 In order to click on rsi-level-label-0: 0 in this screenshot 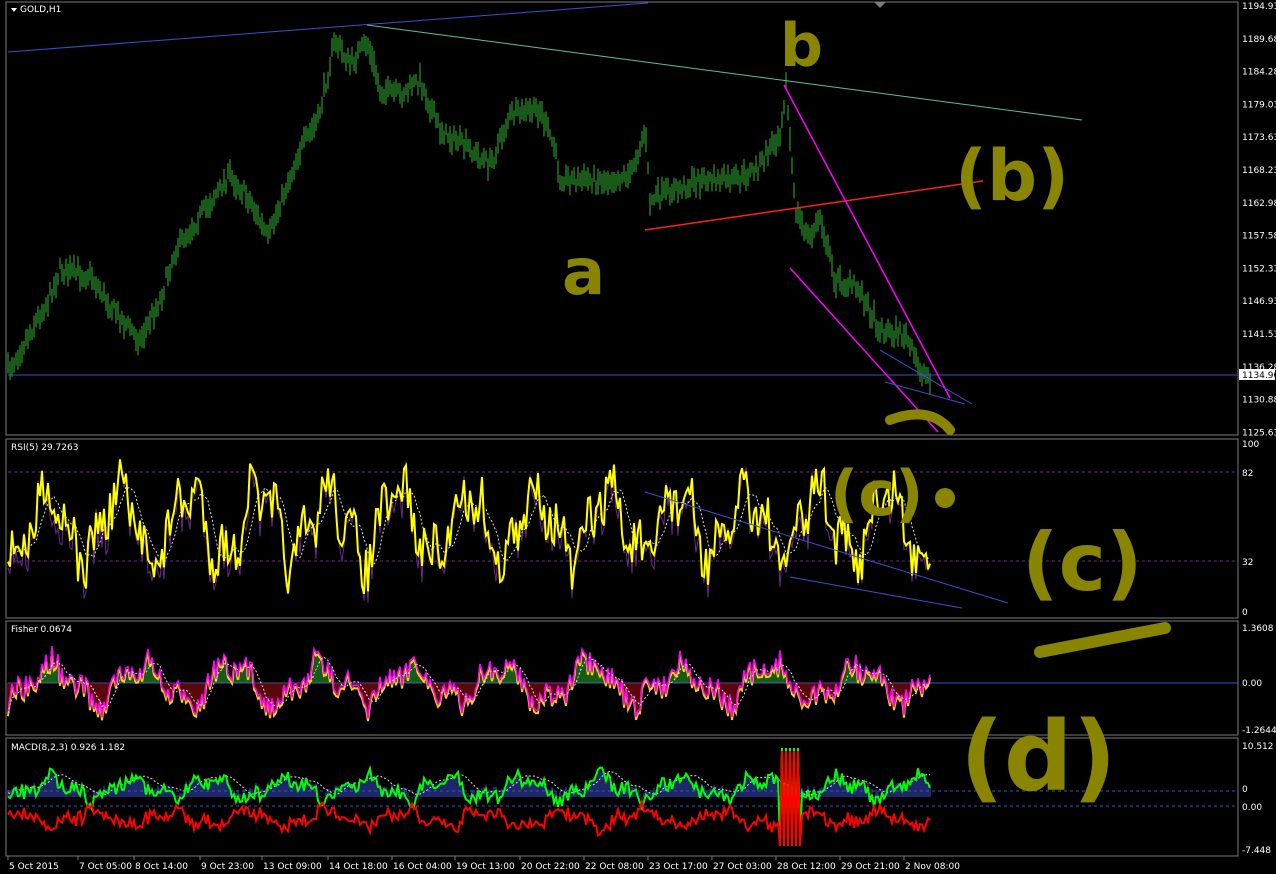, I will do `click(1245, 613)`.